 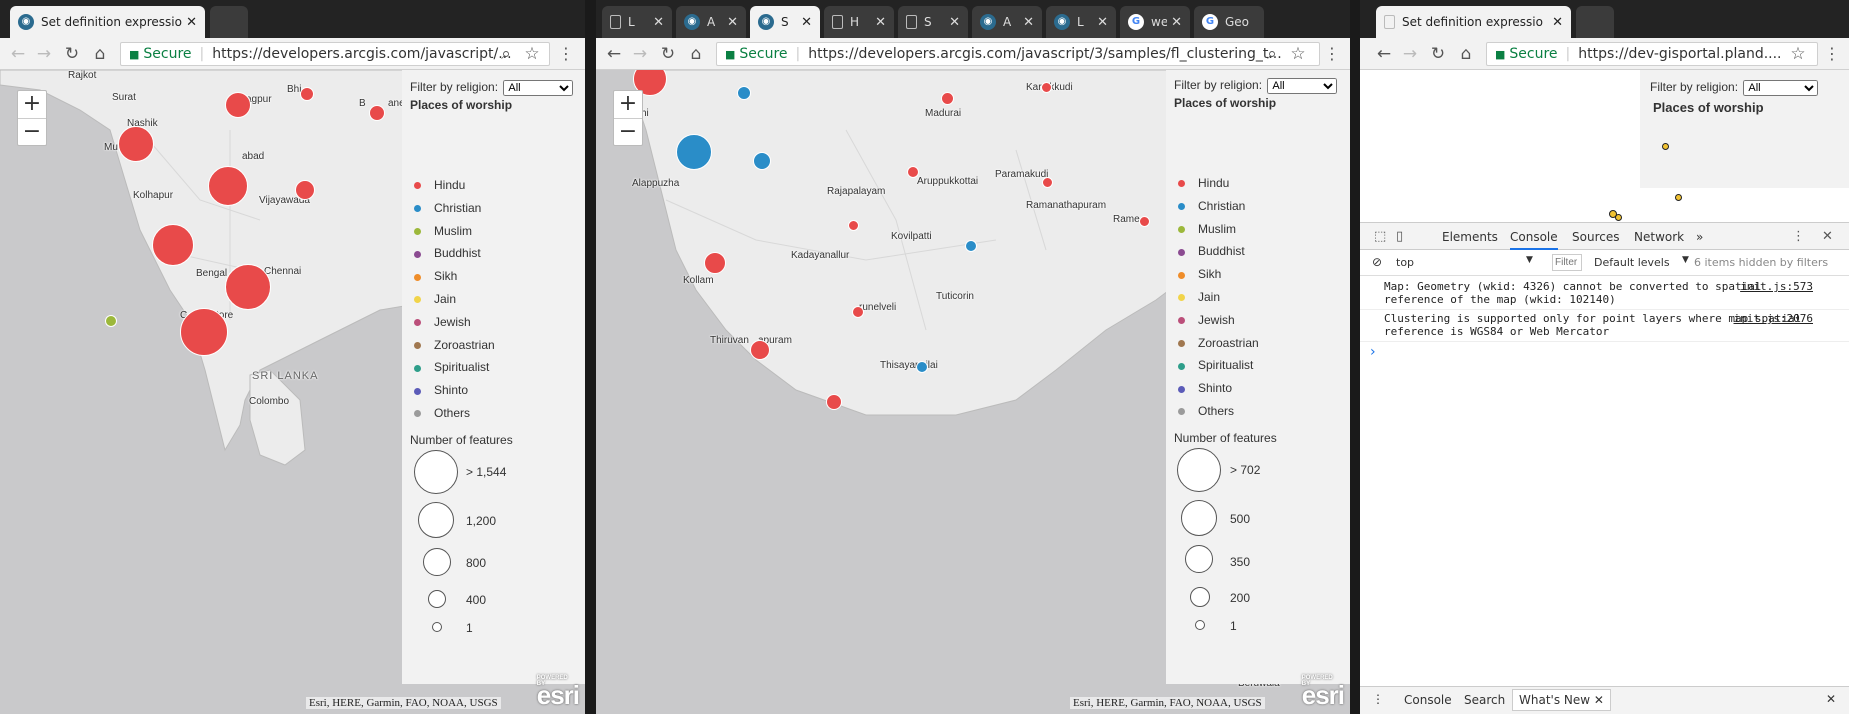 I want to click on tab: Gweb✕, so click(x=1155, y=22).